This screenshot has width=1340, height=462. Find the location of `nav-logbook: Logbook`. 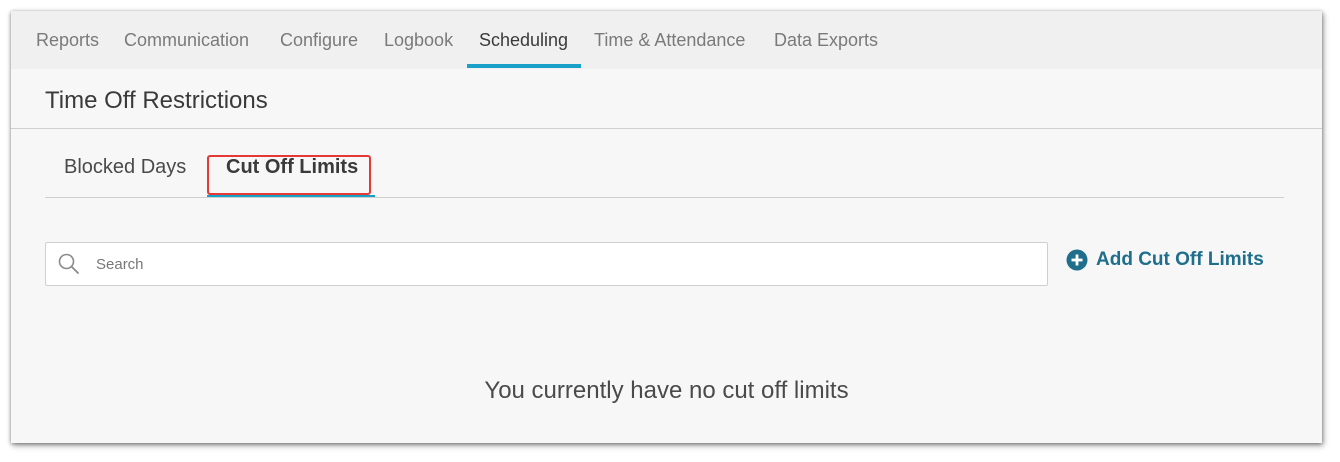

nav-logbook: Logbook is located at coordinates (418, 40).